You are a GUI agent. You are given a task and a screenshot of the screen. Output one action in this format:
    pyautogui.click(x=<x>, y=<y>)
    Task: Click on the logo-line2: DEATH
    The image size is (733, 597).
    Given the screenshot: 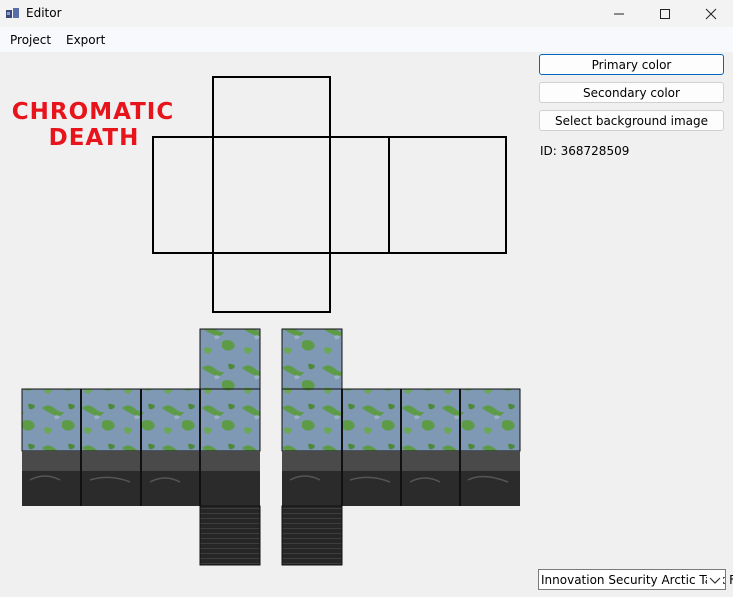 What is the action you would take?
    pyautogui.click(x=94, y=138)
    